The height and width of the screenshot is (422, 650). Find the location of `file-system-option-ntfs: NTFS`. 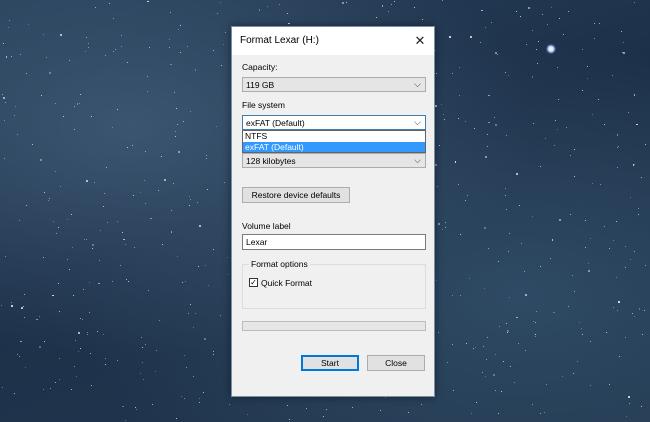

file-system-option-ntfs: NTFS is located at coordinates (334, 136).